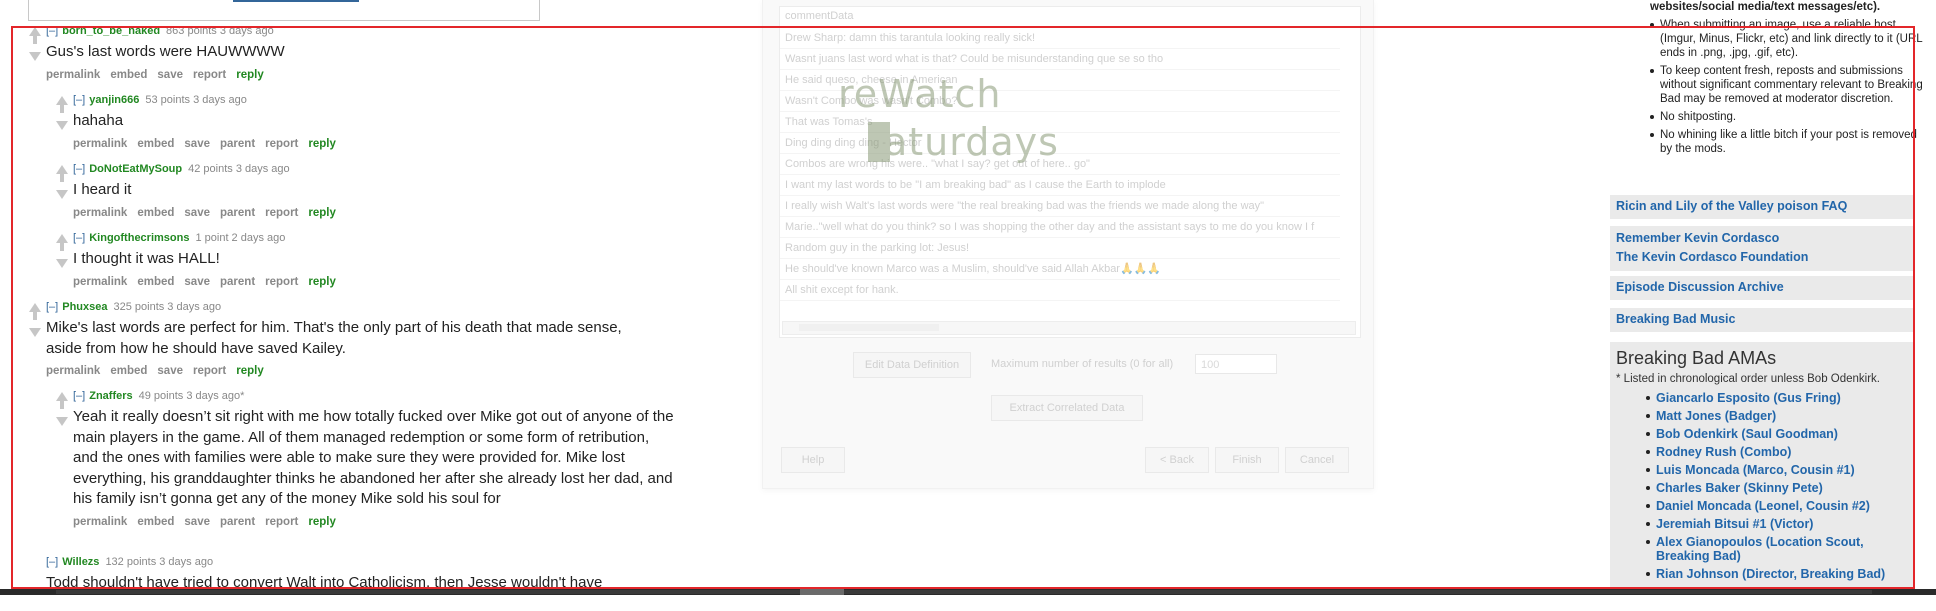  Describe the element at coordinates (1247, 460) in the screenshot. I see `finish-button: Finish` at that location.